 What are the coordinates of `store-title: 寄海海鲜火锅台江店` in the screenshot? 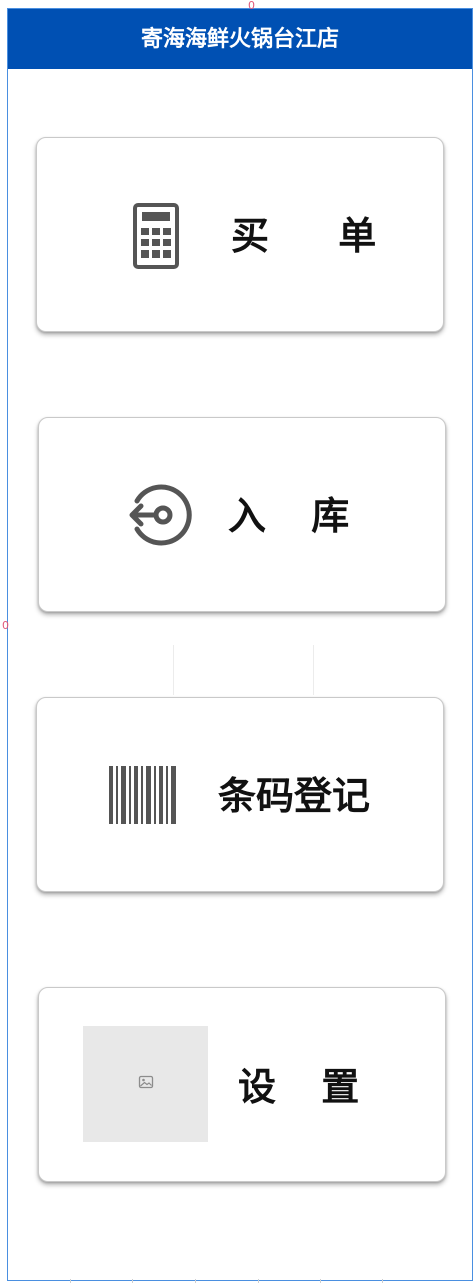 It's located at (239, 39).